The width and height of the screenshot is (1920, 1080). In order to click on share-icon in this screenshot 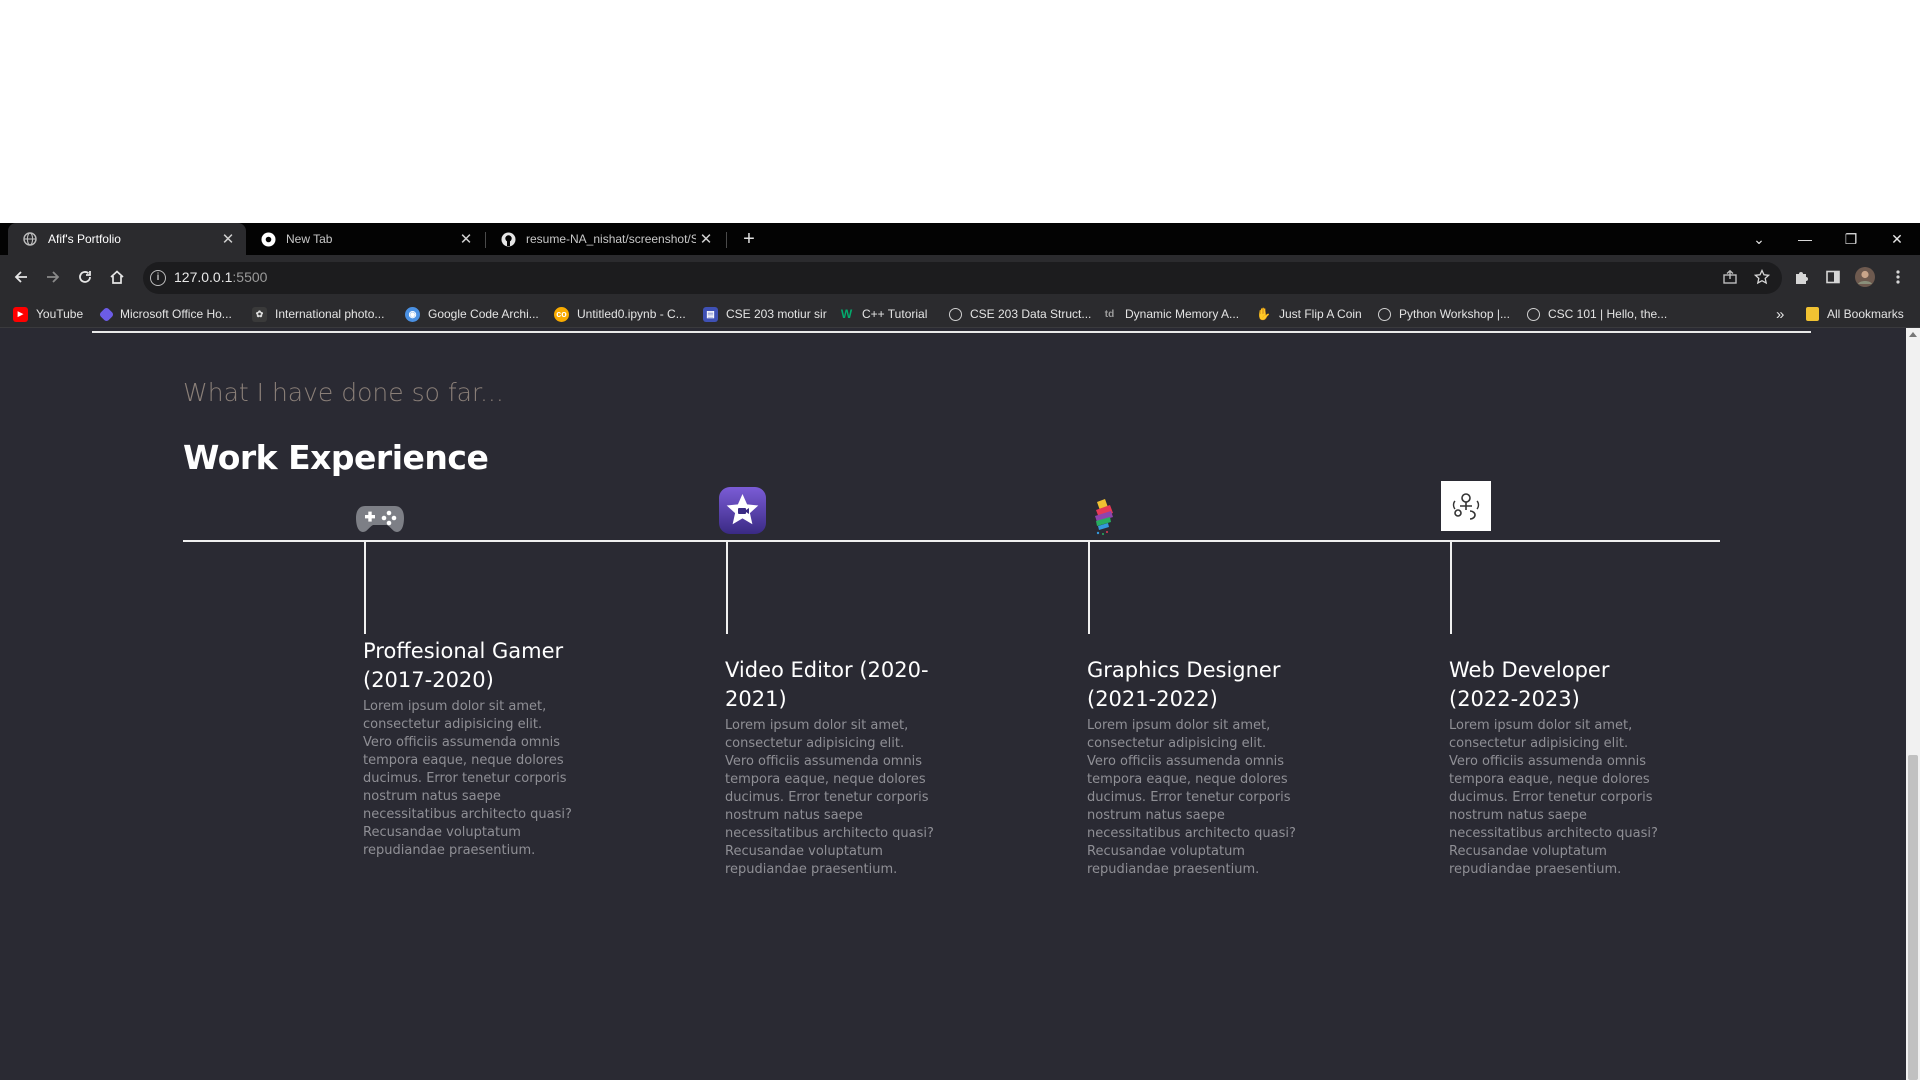, I will do `click(1730, 277)`.